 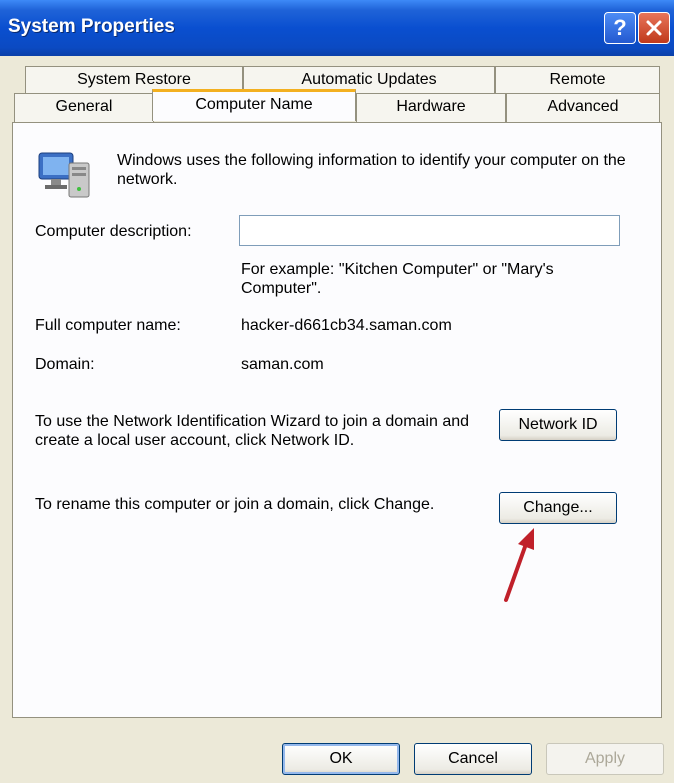 I want to click on full-name-label: Full computer name:, so click(x=108, y=325).